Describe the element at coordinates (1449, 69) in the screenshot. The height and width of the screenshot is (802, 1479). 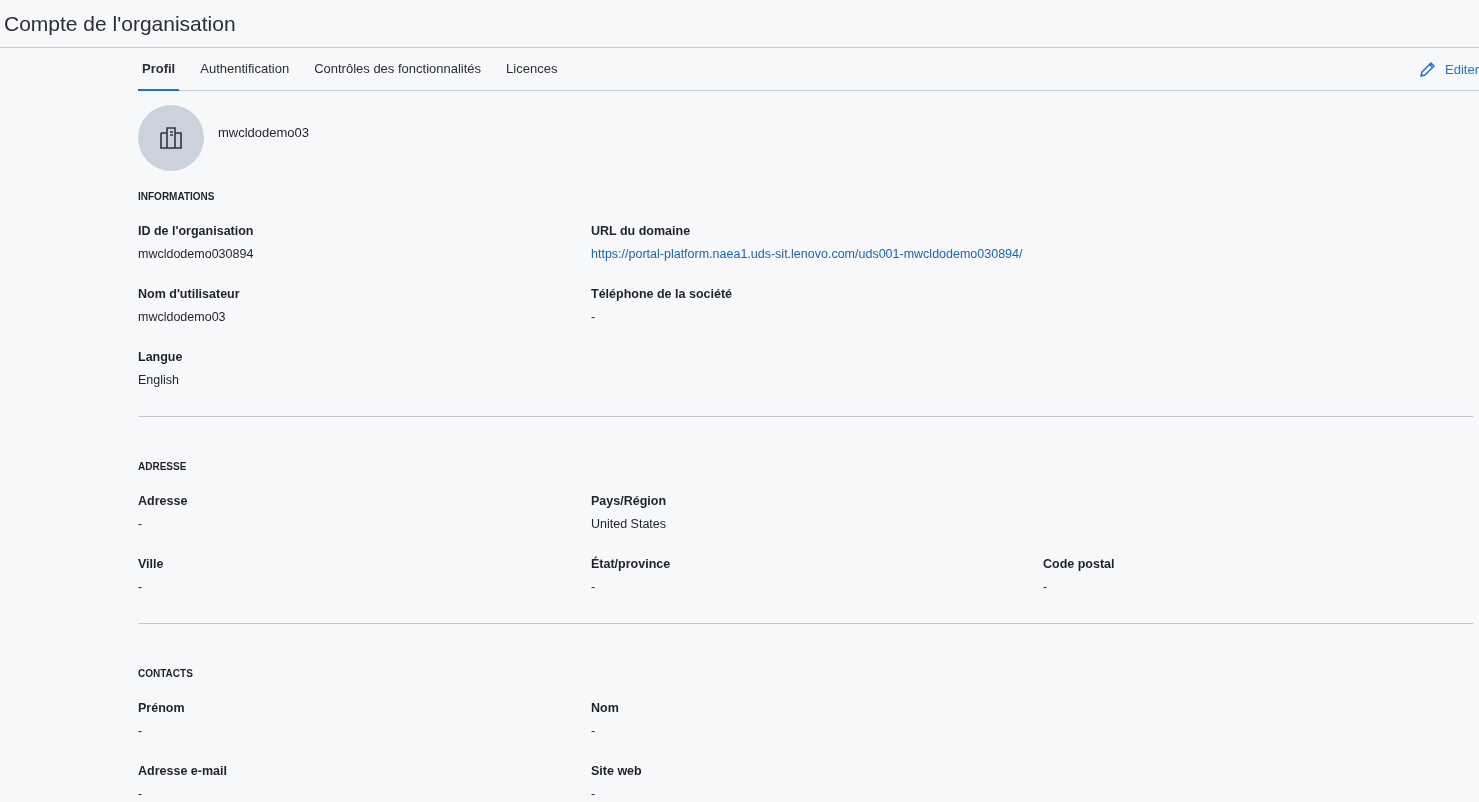
I see `edit-button: Editer` at that location.